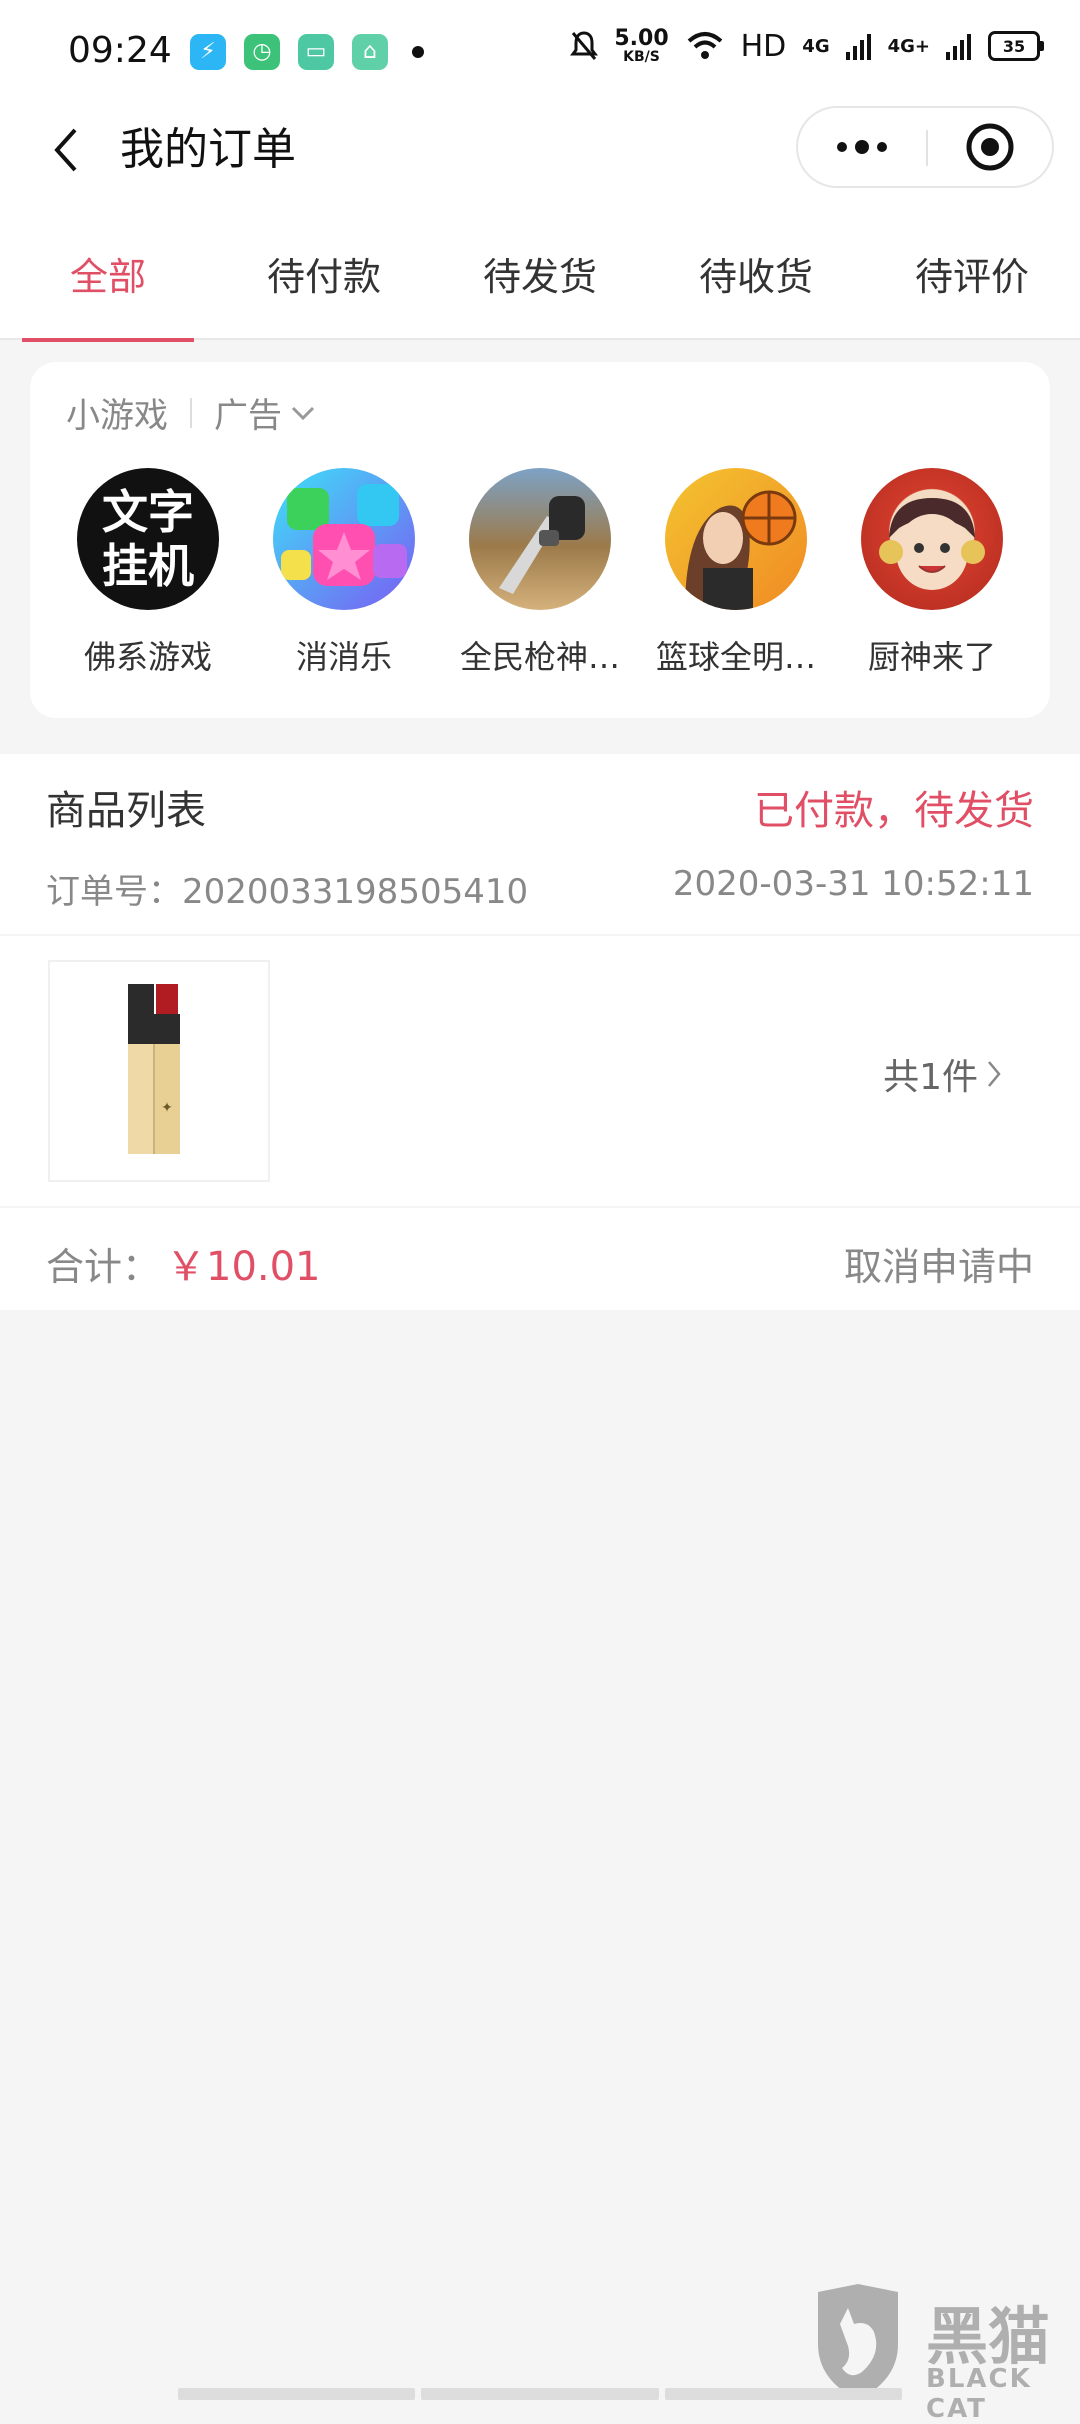  What do you see at coordinates (938, 1267) in the screenshot?
I see `cancel-request-status: 取消申请中` at bounding box center [938, 1267].